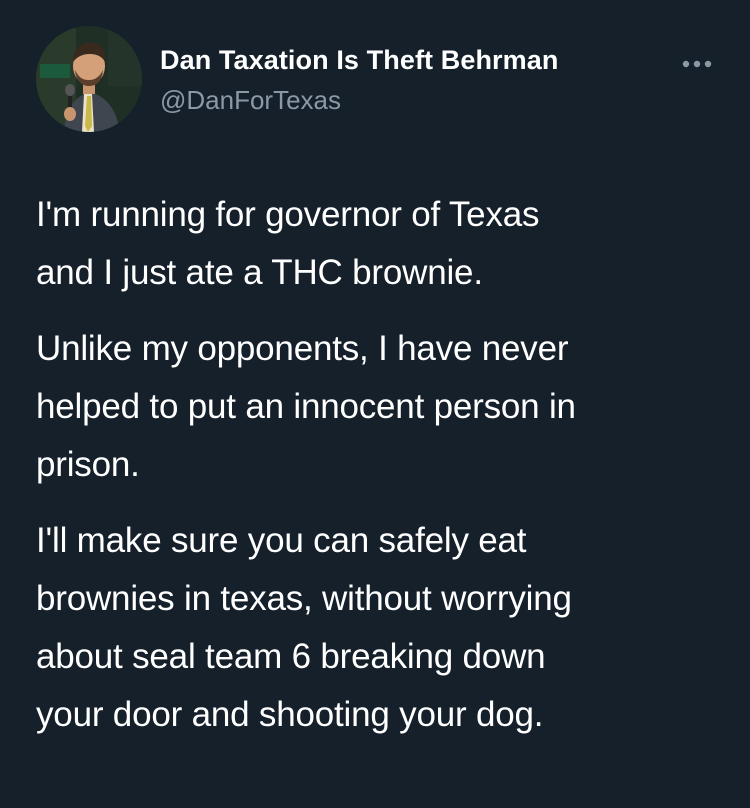 This screenshot has height=808, width=750. I want to click on avatar-image, so click(89, 79).